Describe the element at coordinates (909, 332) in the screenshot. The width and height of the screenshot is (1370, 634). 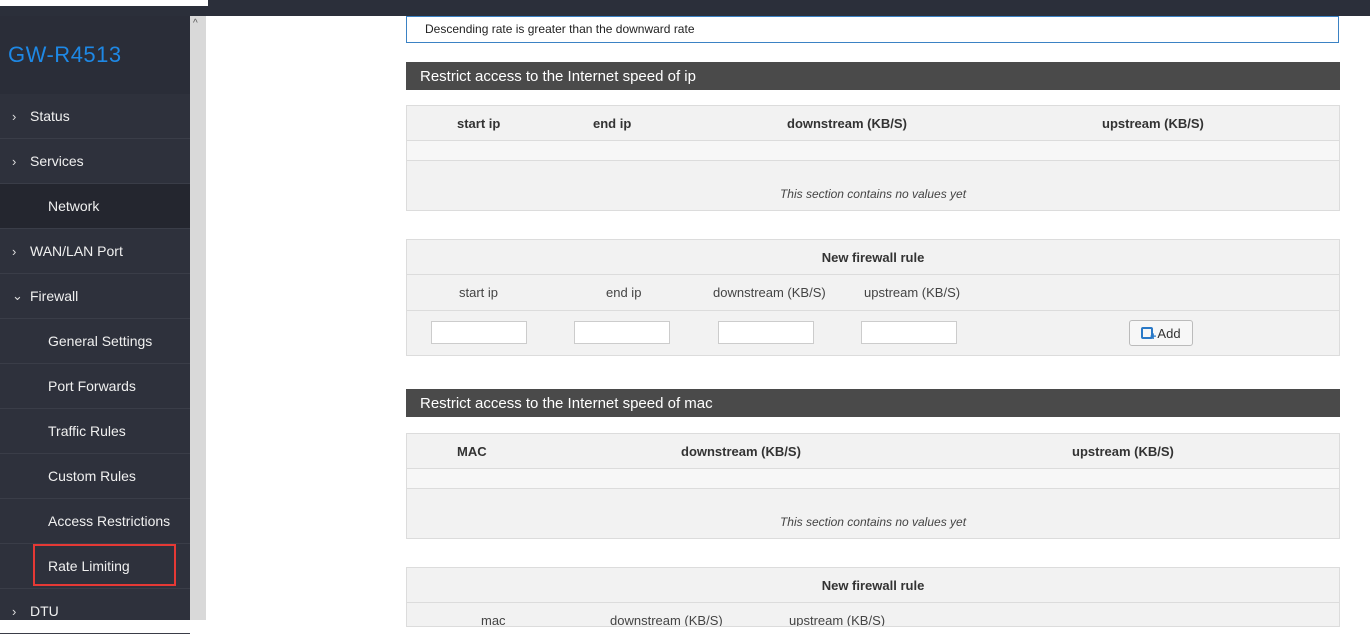
I see `upstream-input` at that location.